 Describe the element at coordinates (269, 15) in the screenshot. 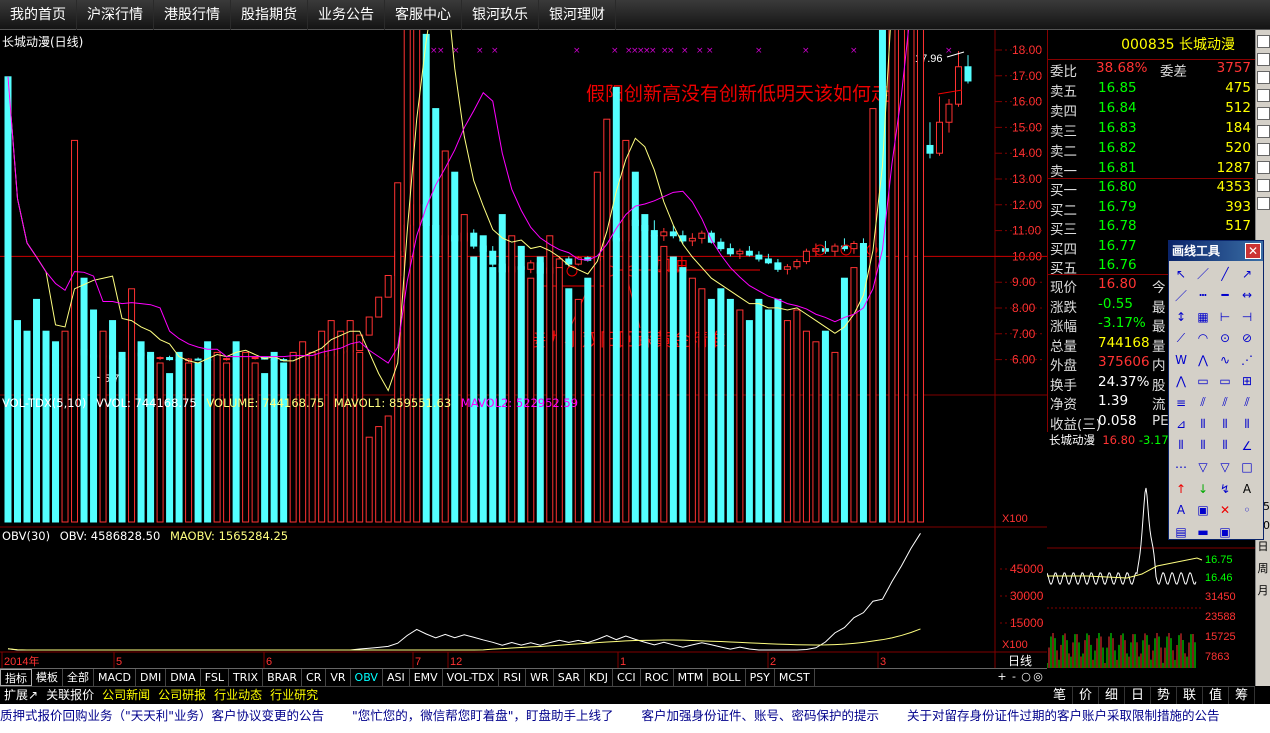

I see `nav-item-3: 股指期货` at that location.